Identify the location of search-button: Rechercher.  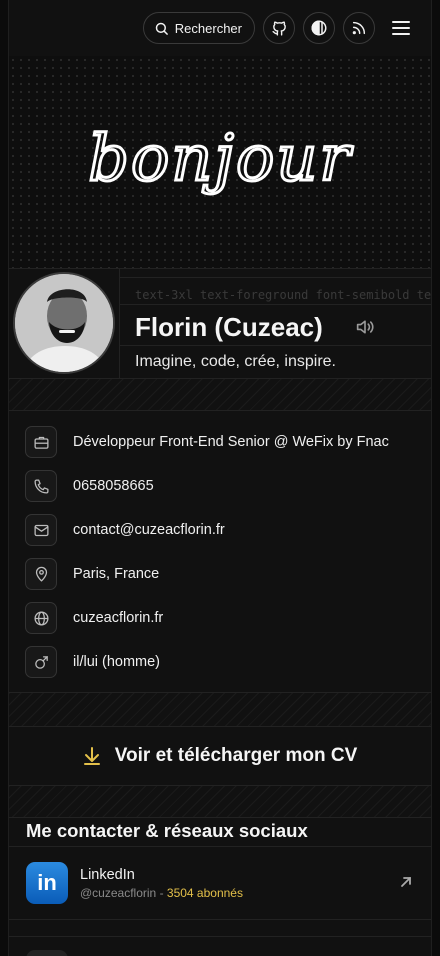
(198, 28).